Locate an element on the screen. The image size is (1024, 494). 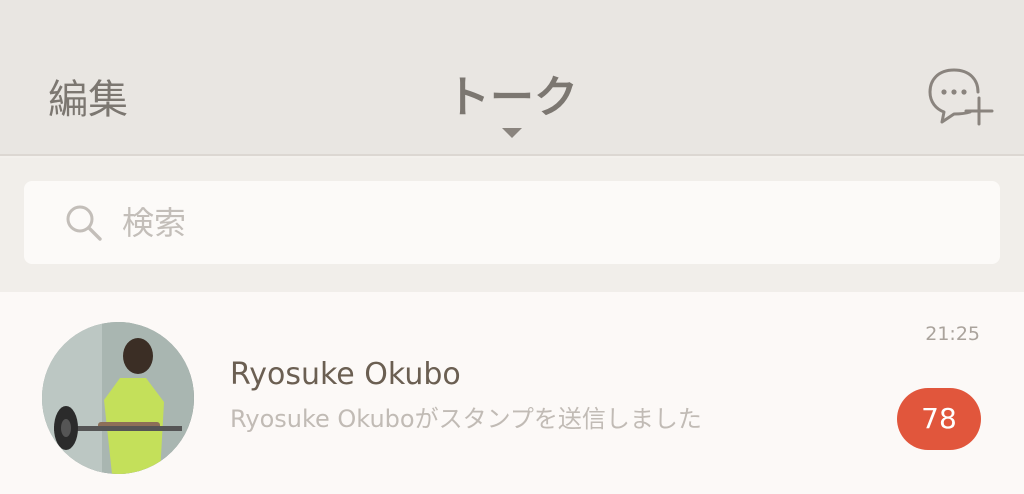
chat-timestamp: 21:25 is located at coordinates (952, 334).